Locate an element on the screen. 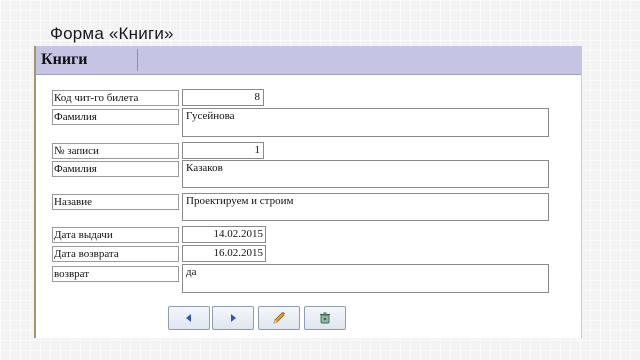 The height and width of the screenshot is (360, 640). book-title-field: Проектируем и строим is located at coordinates (365, 207).